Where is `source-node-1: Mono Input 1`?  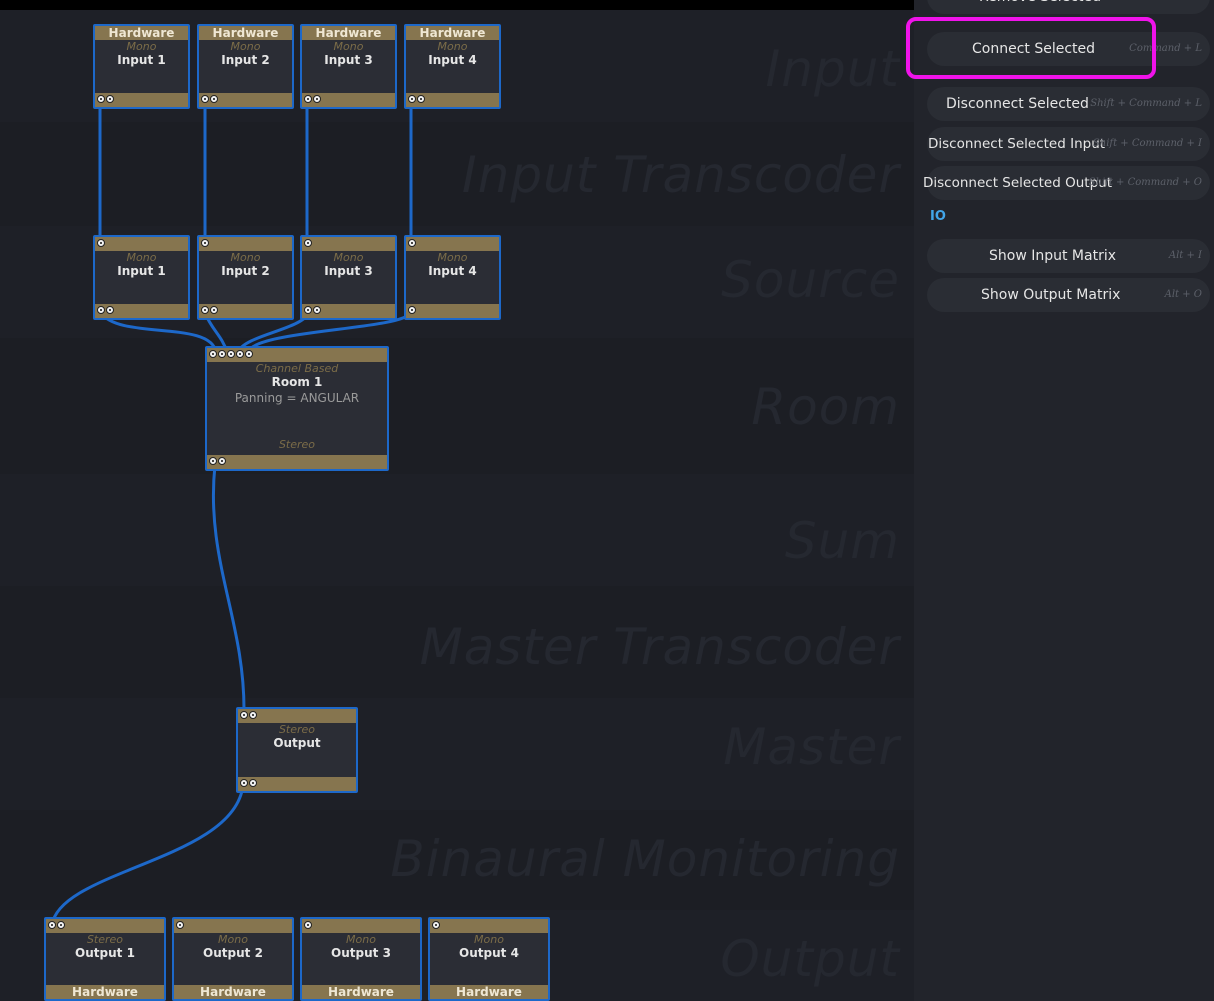 source-node-1: Mono Input 1 is located at coordinates (141, 277).